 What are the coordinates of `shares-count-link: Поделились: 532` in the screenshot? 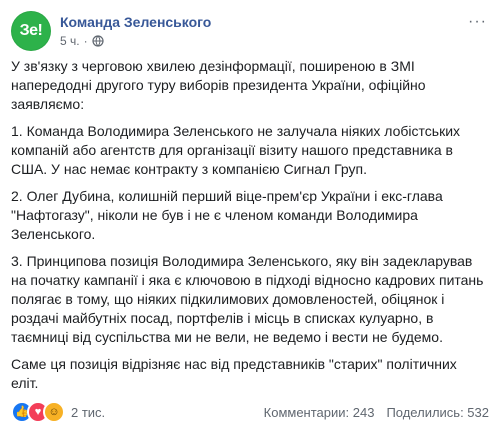 It's located at (437, 412).